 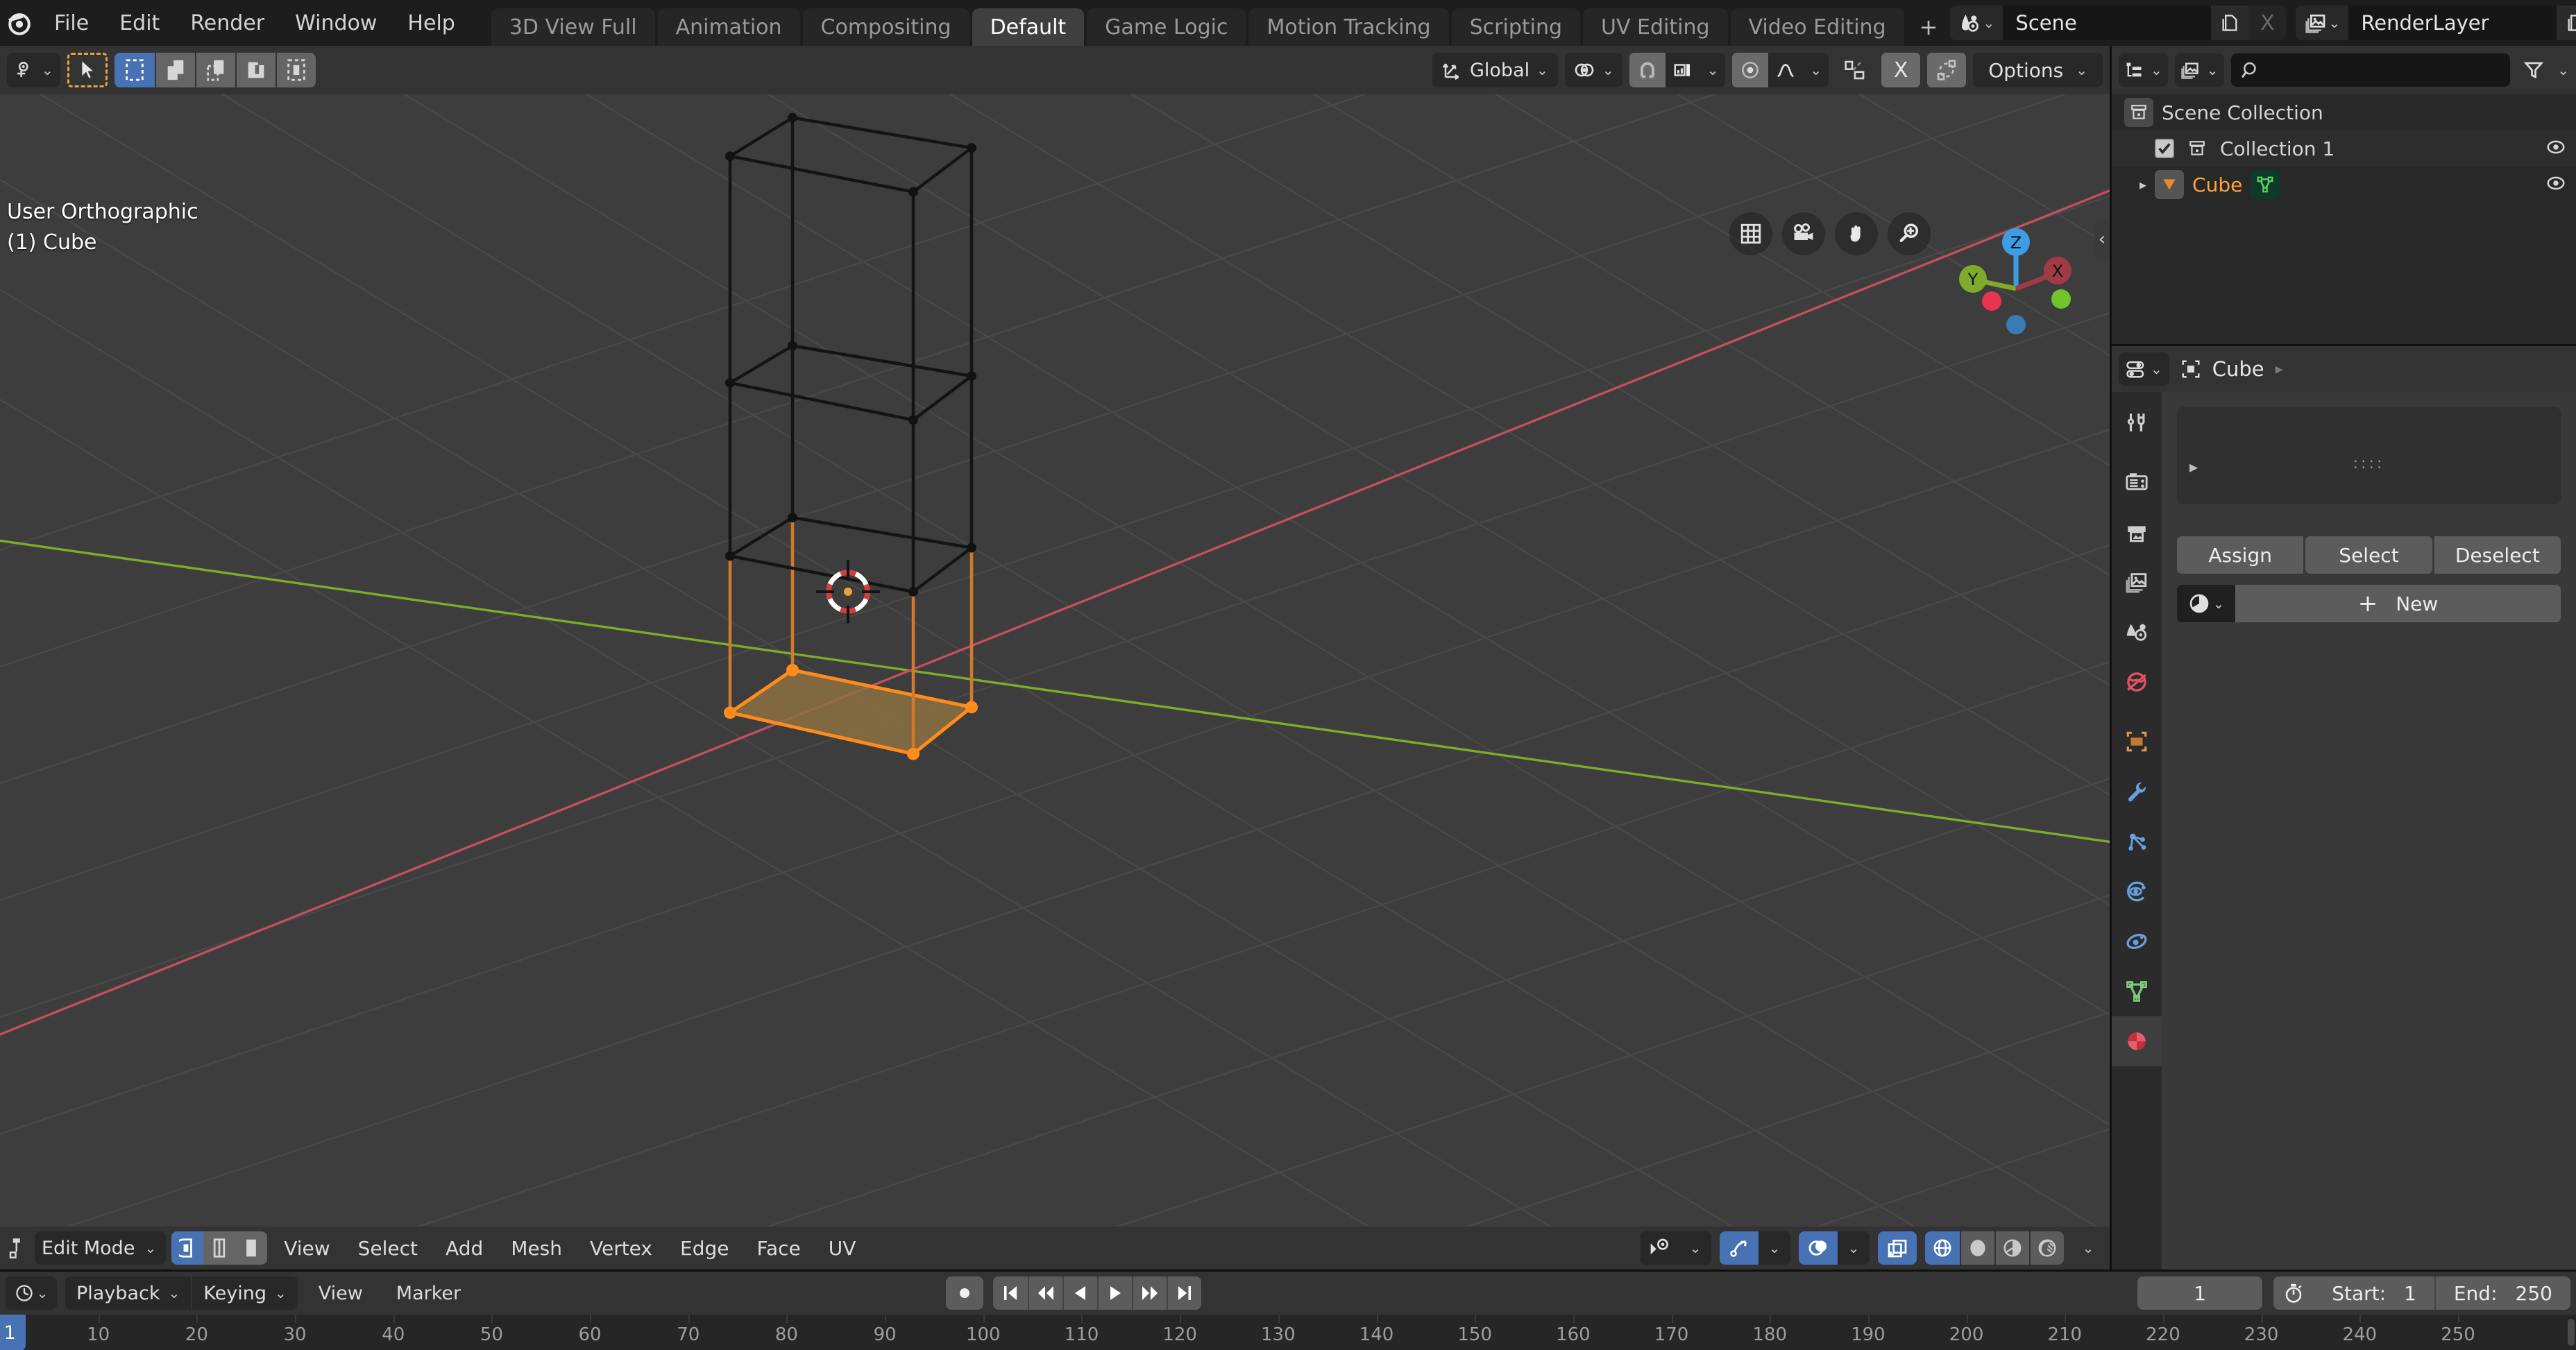 What do you see at coordinates (431, 23) in the screenshot?
I see `menu-help: Help` at bounding box center [431, 23].